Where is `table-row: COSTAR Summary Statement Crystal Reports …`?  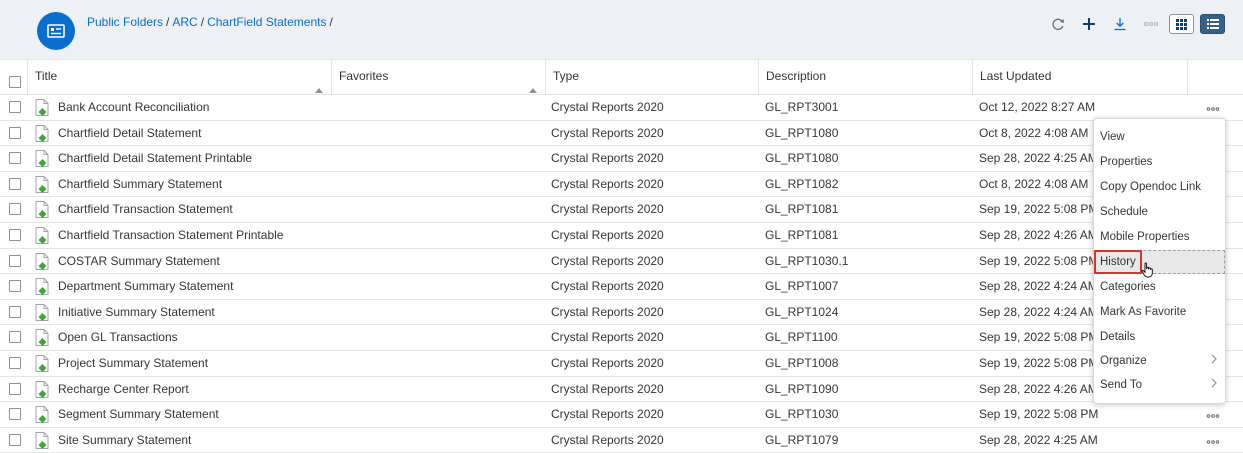 table-row: COSTAR Summary Statement Crystal Reports … is located at coordinates (621, 262).